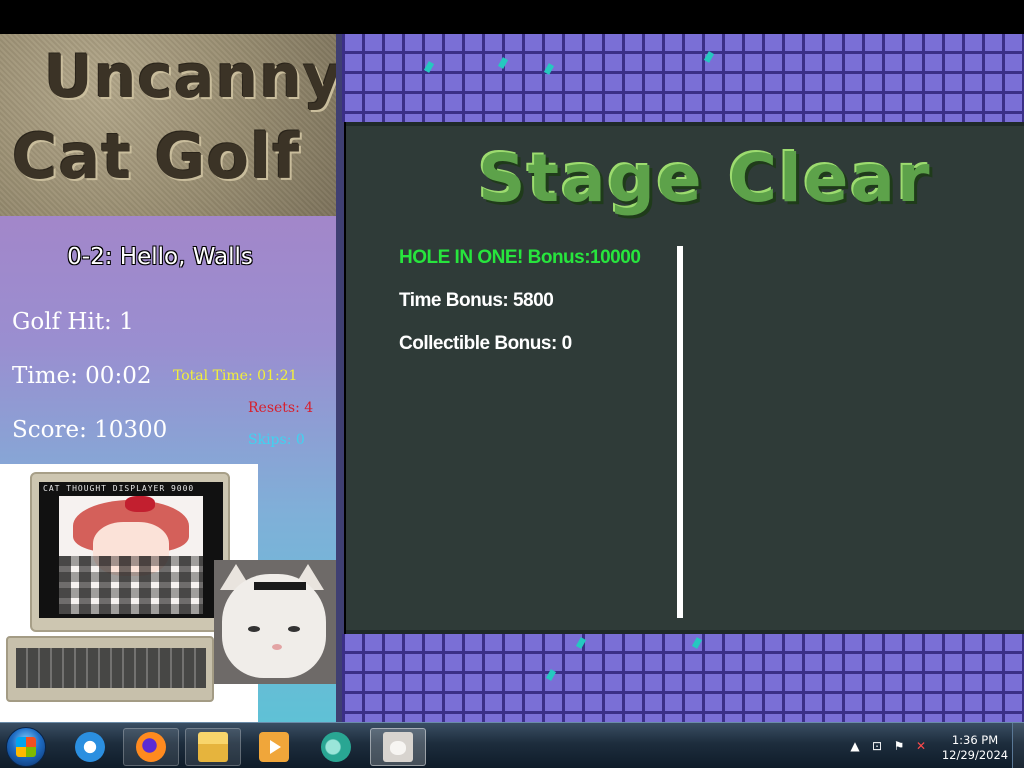 The width and height of the screenshot is (1024, 768). Describe the element at coordinates (683, 78) in the screenshot. I see `top-wall-tiles` at that location.